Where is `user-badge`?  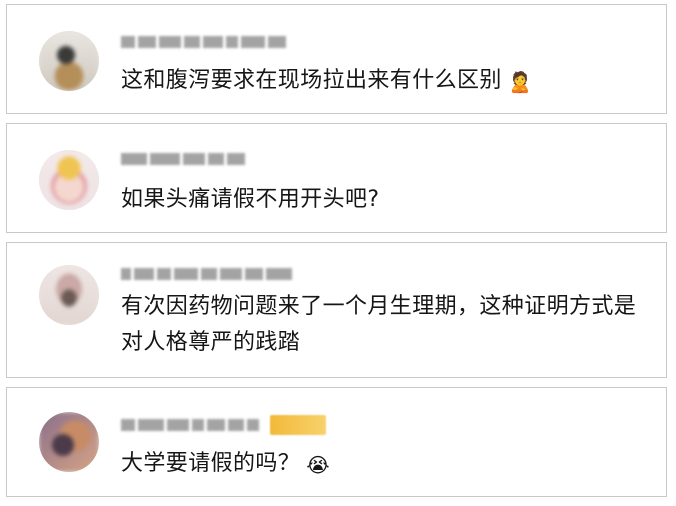 user-badge is located at coordinates (298, 425).